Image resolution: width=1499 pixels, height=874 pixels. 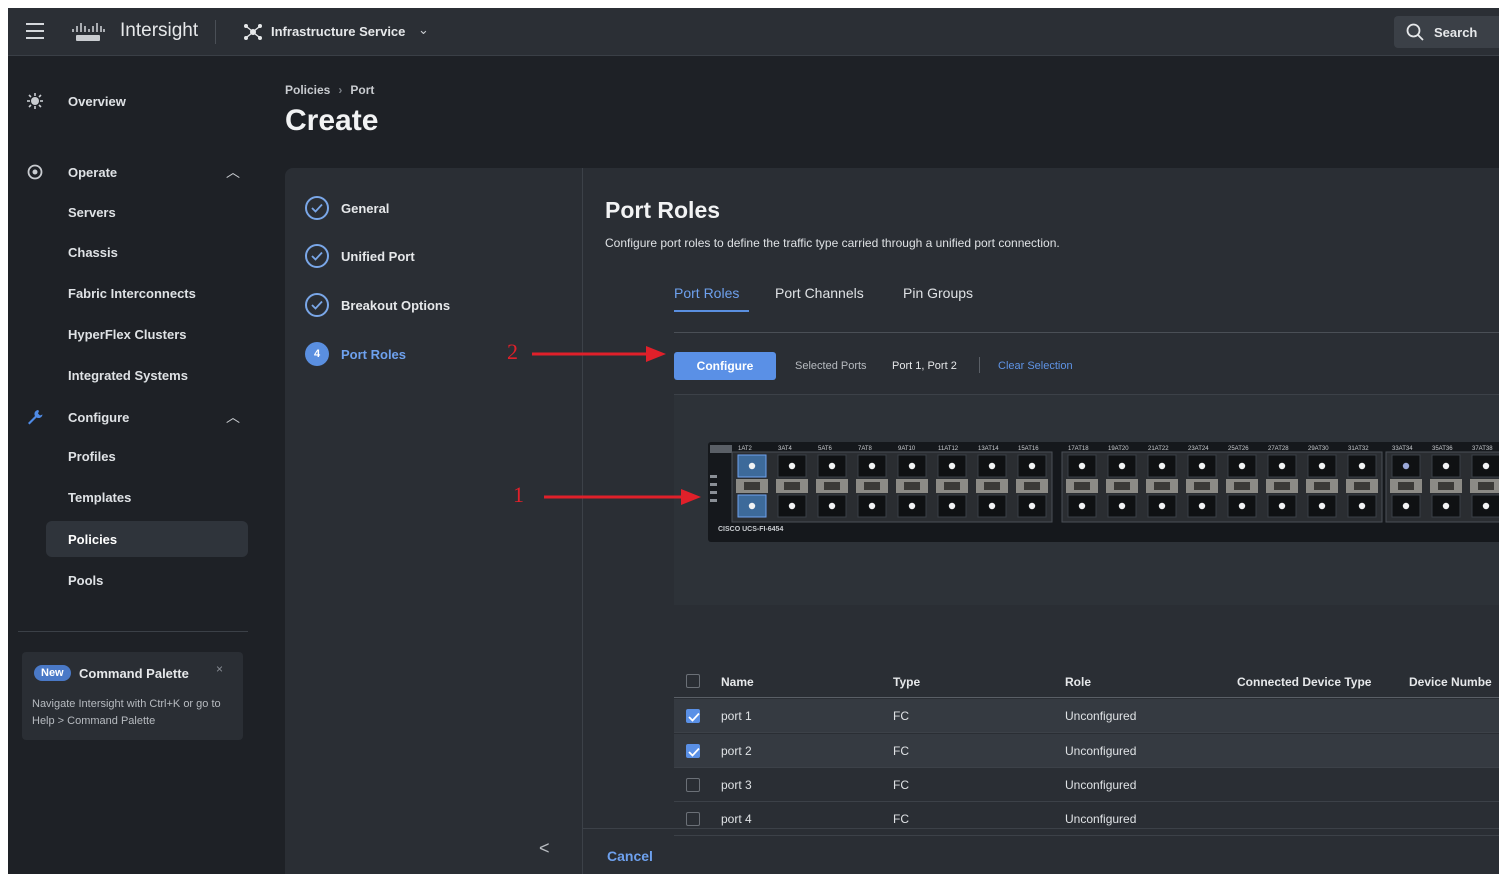 I want to click on sidebar-item-label: Operate, so click(x=93, y=172).